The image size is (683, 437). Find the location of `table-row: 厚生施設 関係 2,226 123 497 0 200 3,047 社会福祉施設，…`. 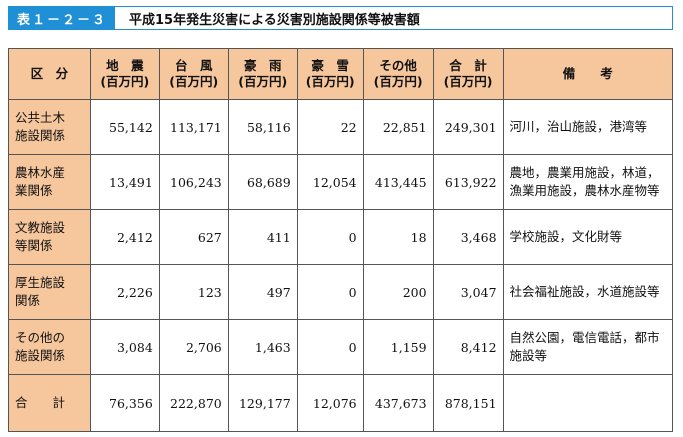

table-row: 厚生施設 関係 2,226 123 497 0 200 3,047 社会福祉施設，… is located at coordinates (341, 292).